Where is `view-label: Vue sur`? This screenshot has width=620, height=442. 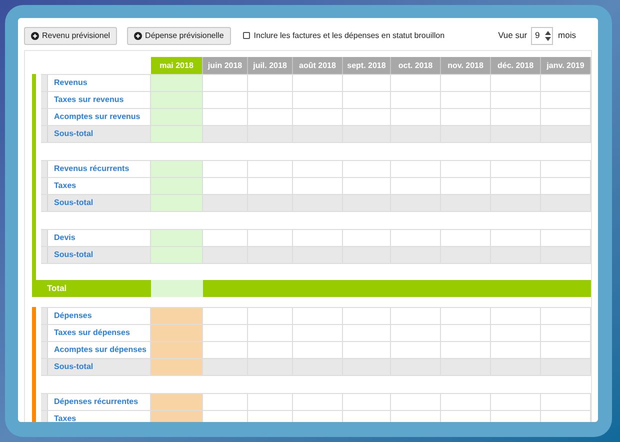
view-label: Vue sur is located at coordinates (513, 35).